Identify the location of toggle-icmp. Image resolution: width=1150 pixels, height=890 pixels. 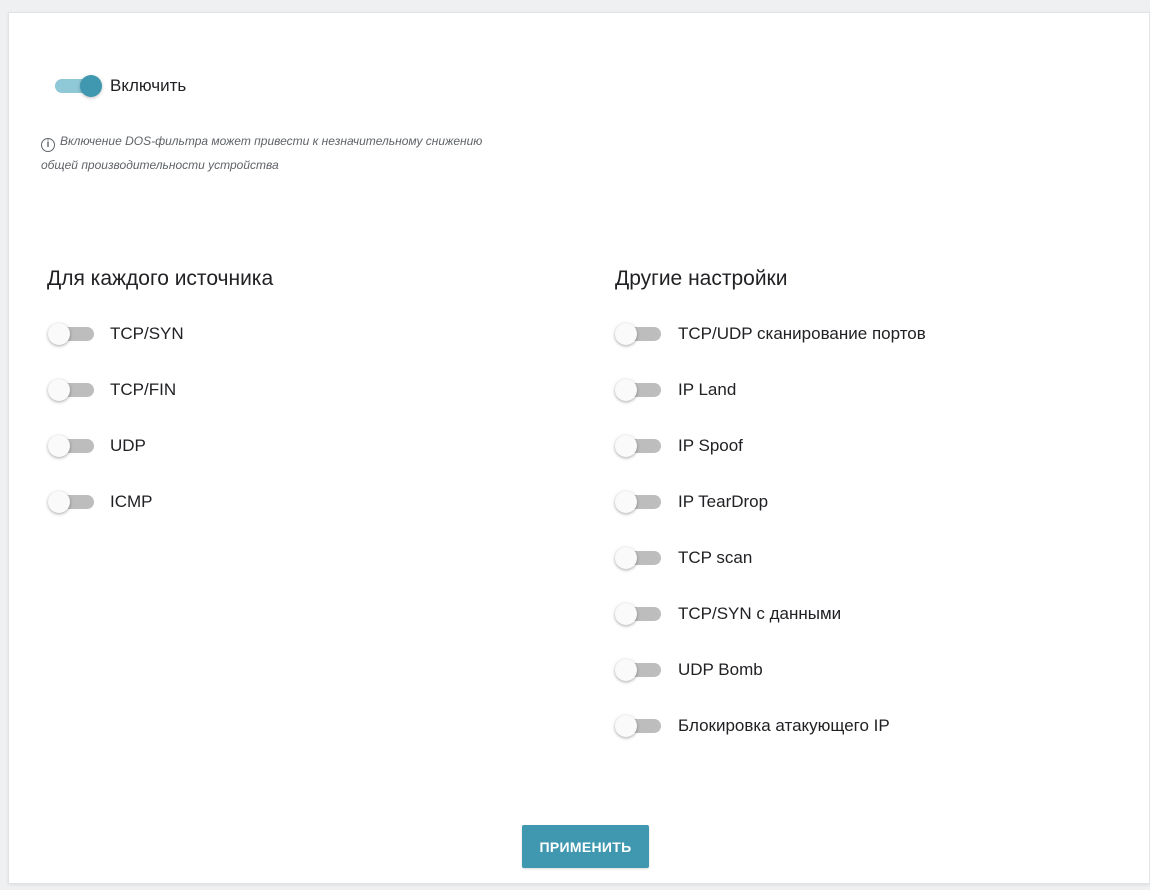
(73, 502).